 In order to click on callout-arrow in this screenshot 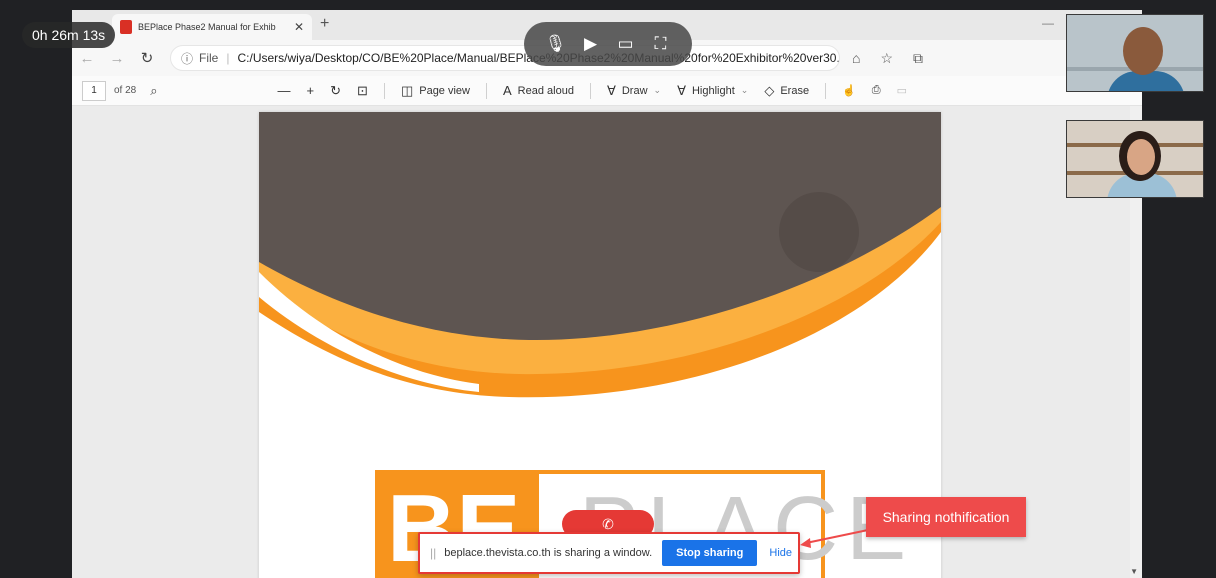, I will do `click(834, 538)`.